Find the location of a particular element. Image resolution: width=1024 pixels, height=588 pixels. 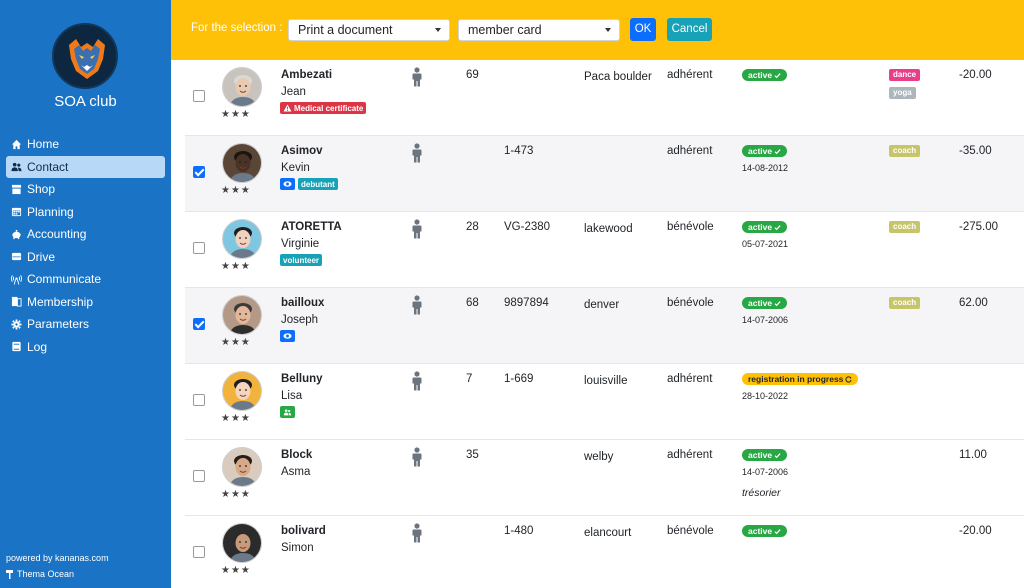

door-icon is located at coordinates (16, 302).